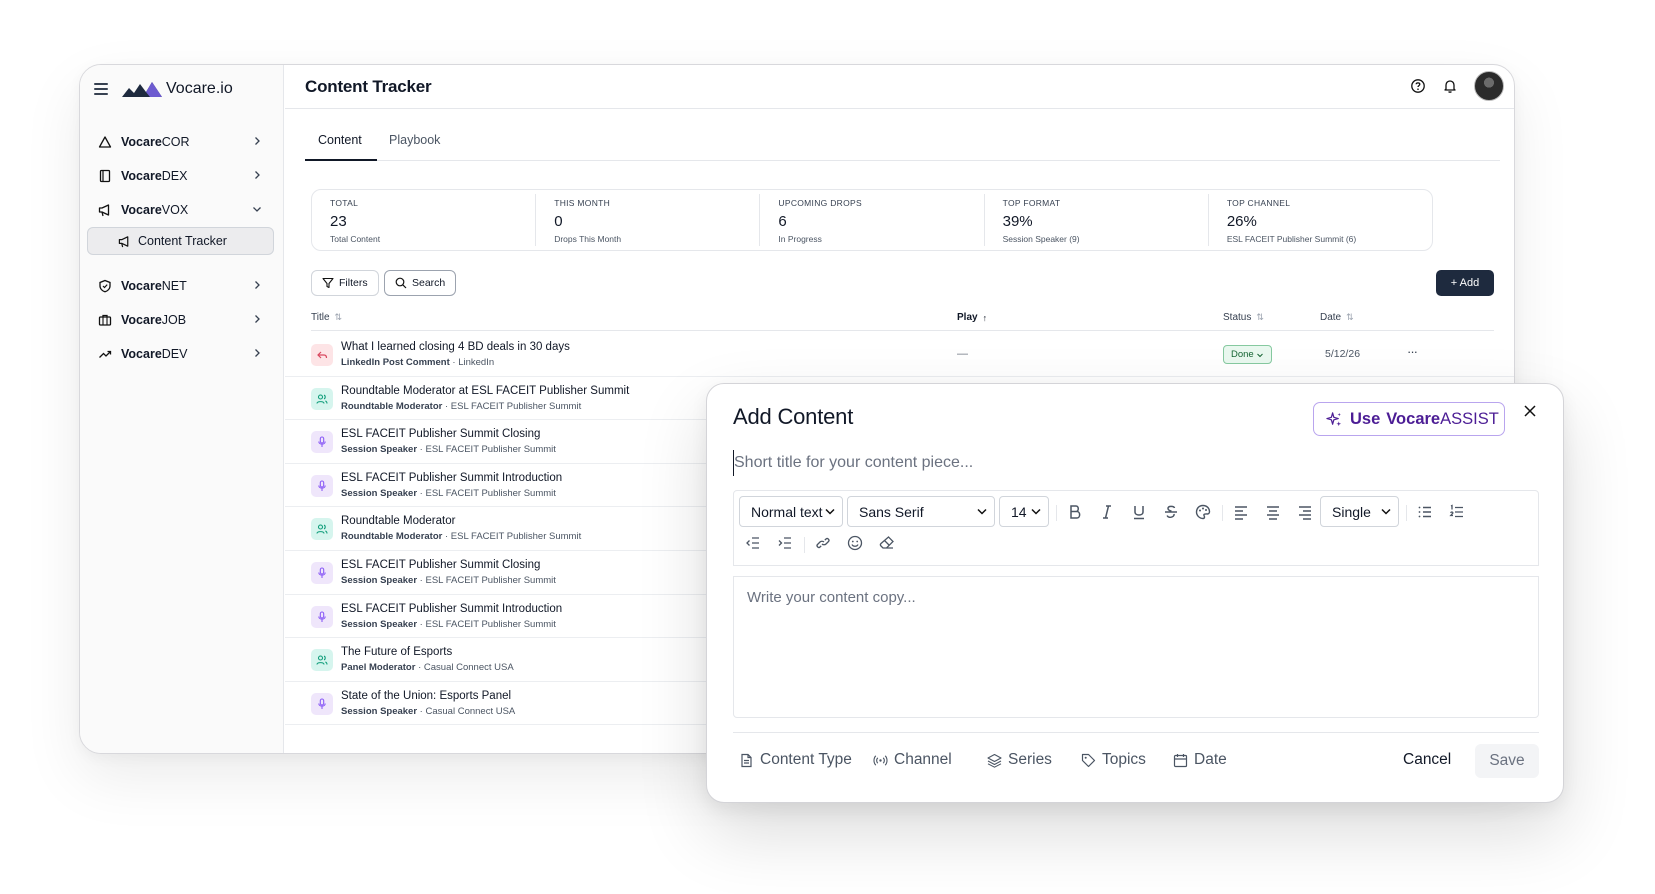  Describe the element at coordinates (1258, 203) in the screenshot. I see `stat-label: TOP CHANNEL` at that location.